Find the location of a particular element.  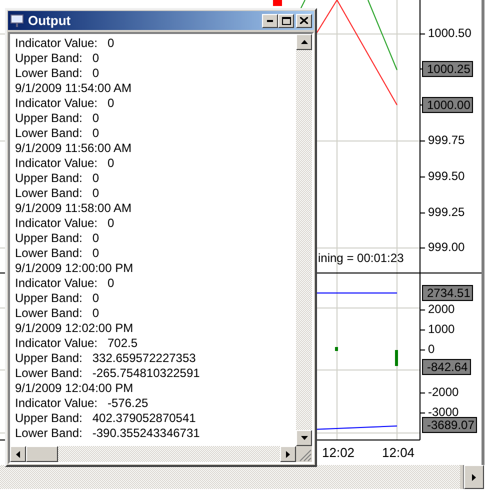

indicator-marker: -3689.07 is located at coordinates (450, 425).